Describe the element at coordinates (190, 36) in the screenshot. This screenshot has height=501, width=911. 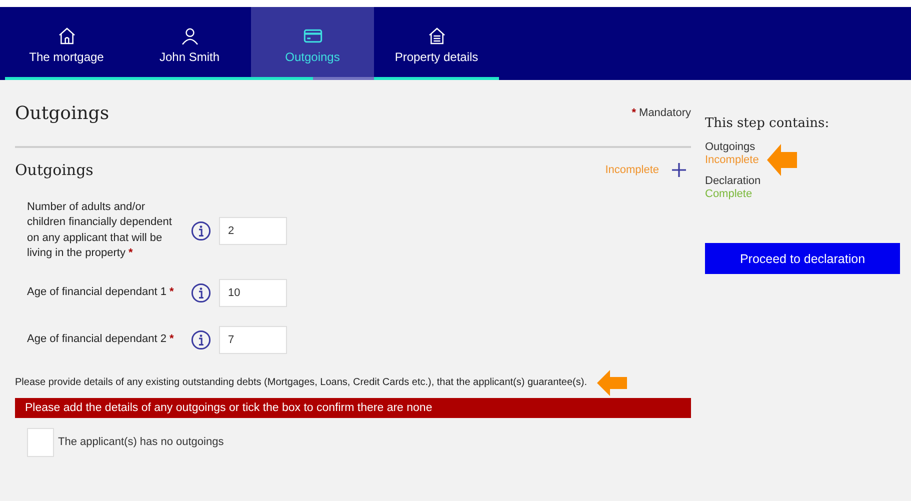
I see `person-icon` at that location.